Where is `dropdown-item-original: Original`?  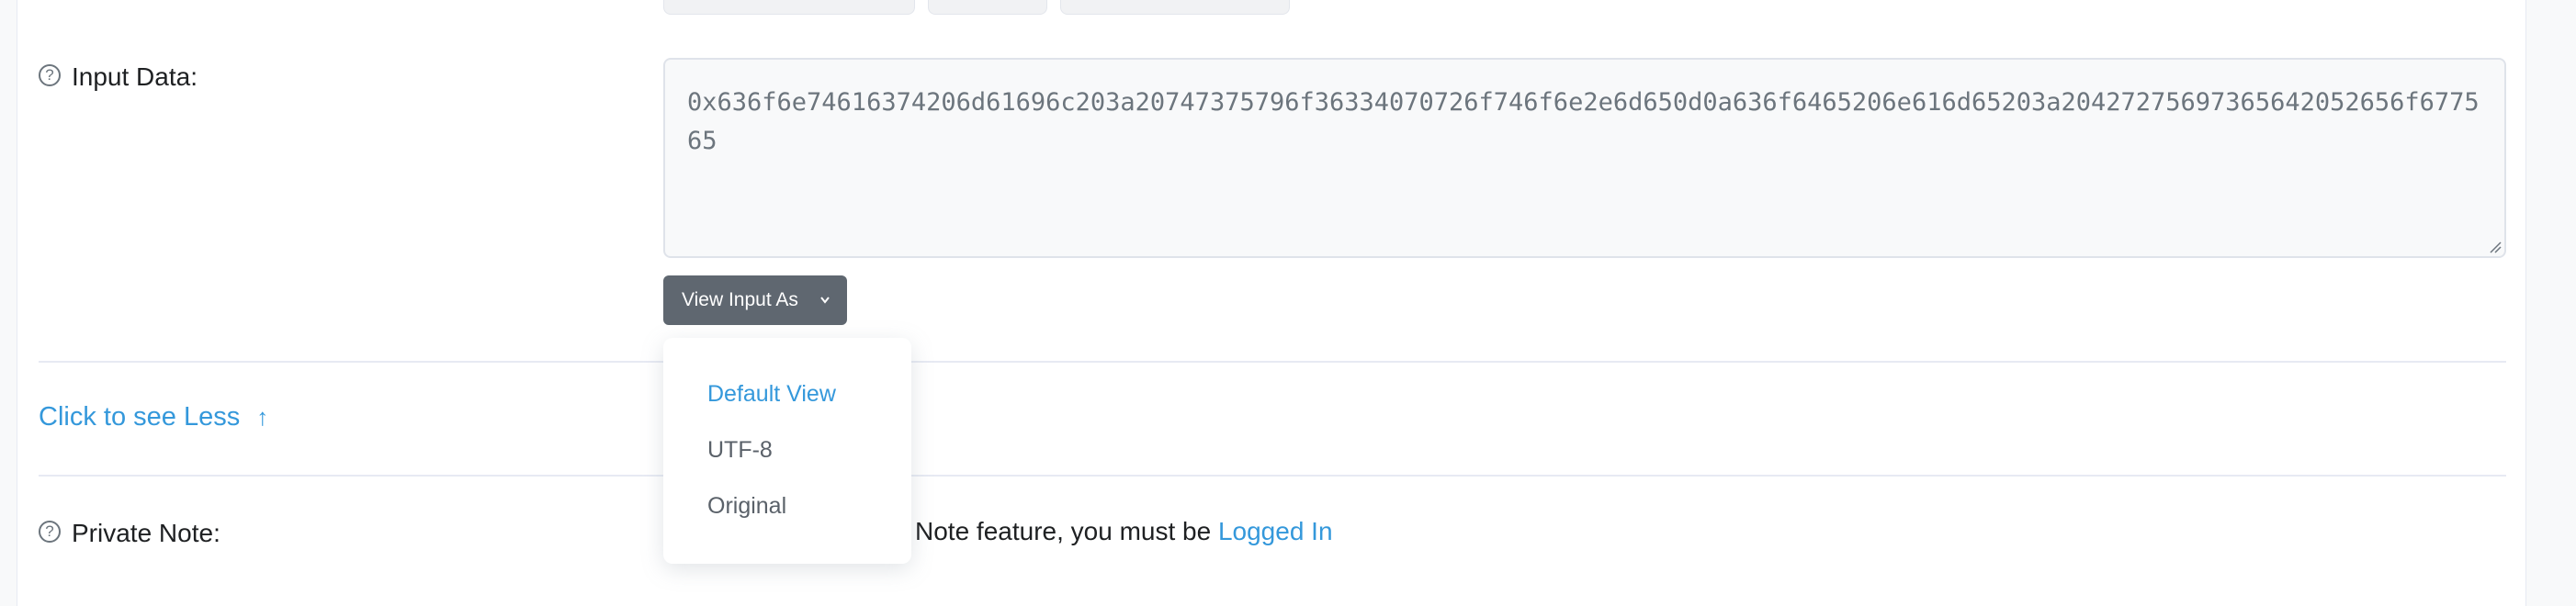 dropdown-item-original: Original is located at coordinates (746, 507).